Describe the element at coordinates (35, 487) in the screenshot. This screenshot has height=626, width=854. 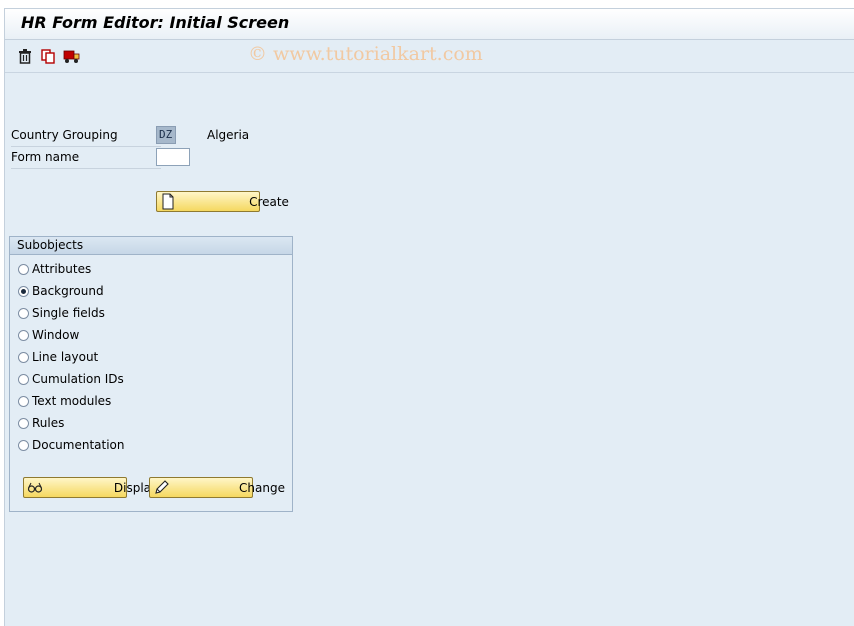
I see `glasses-icon` at that location.